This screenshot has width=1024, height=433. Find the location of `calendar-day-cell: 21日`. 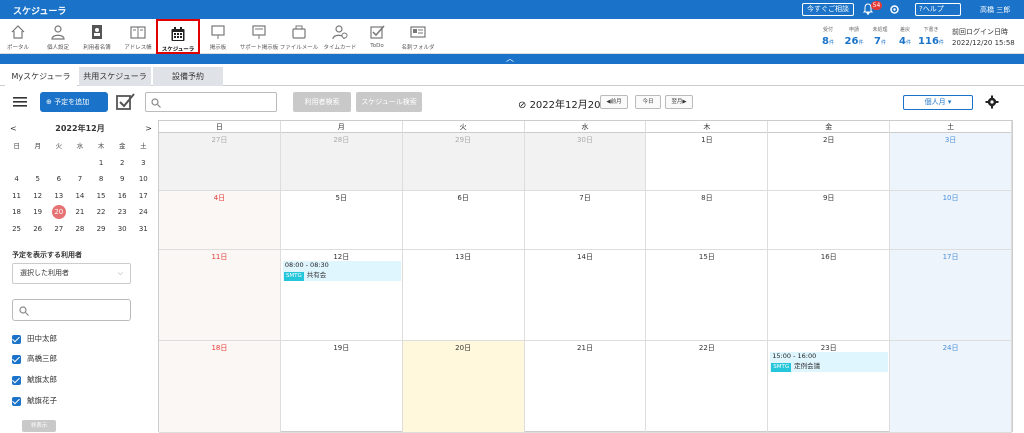

calendar-day-cell: 21日 is located at coordinates (585, 387).